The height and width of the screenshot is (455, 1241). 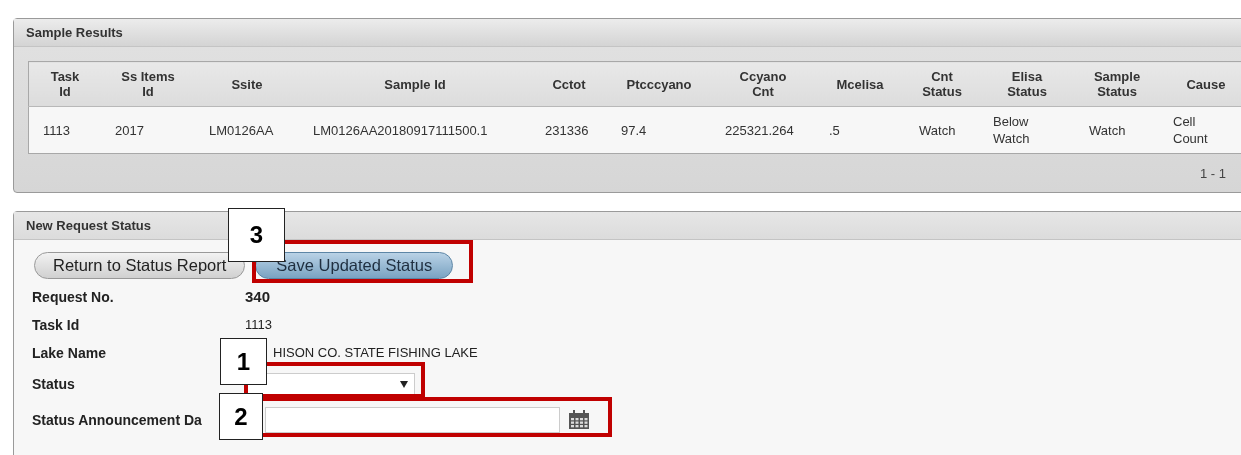 I want to click on column-header: Elisa Status, so click(x=1027, y=84).